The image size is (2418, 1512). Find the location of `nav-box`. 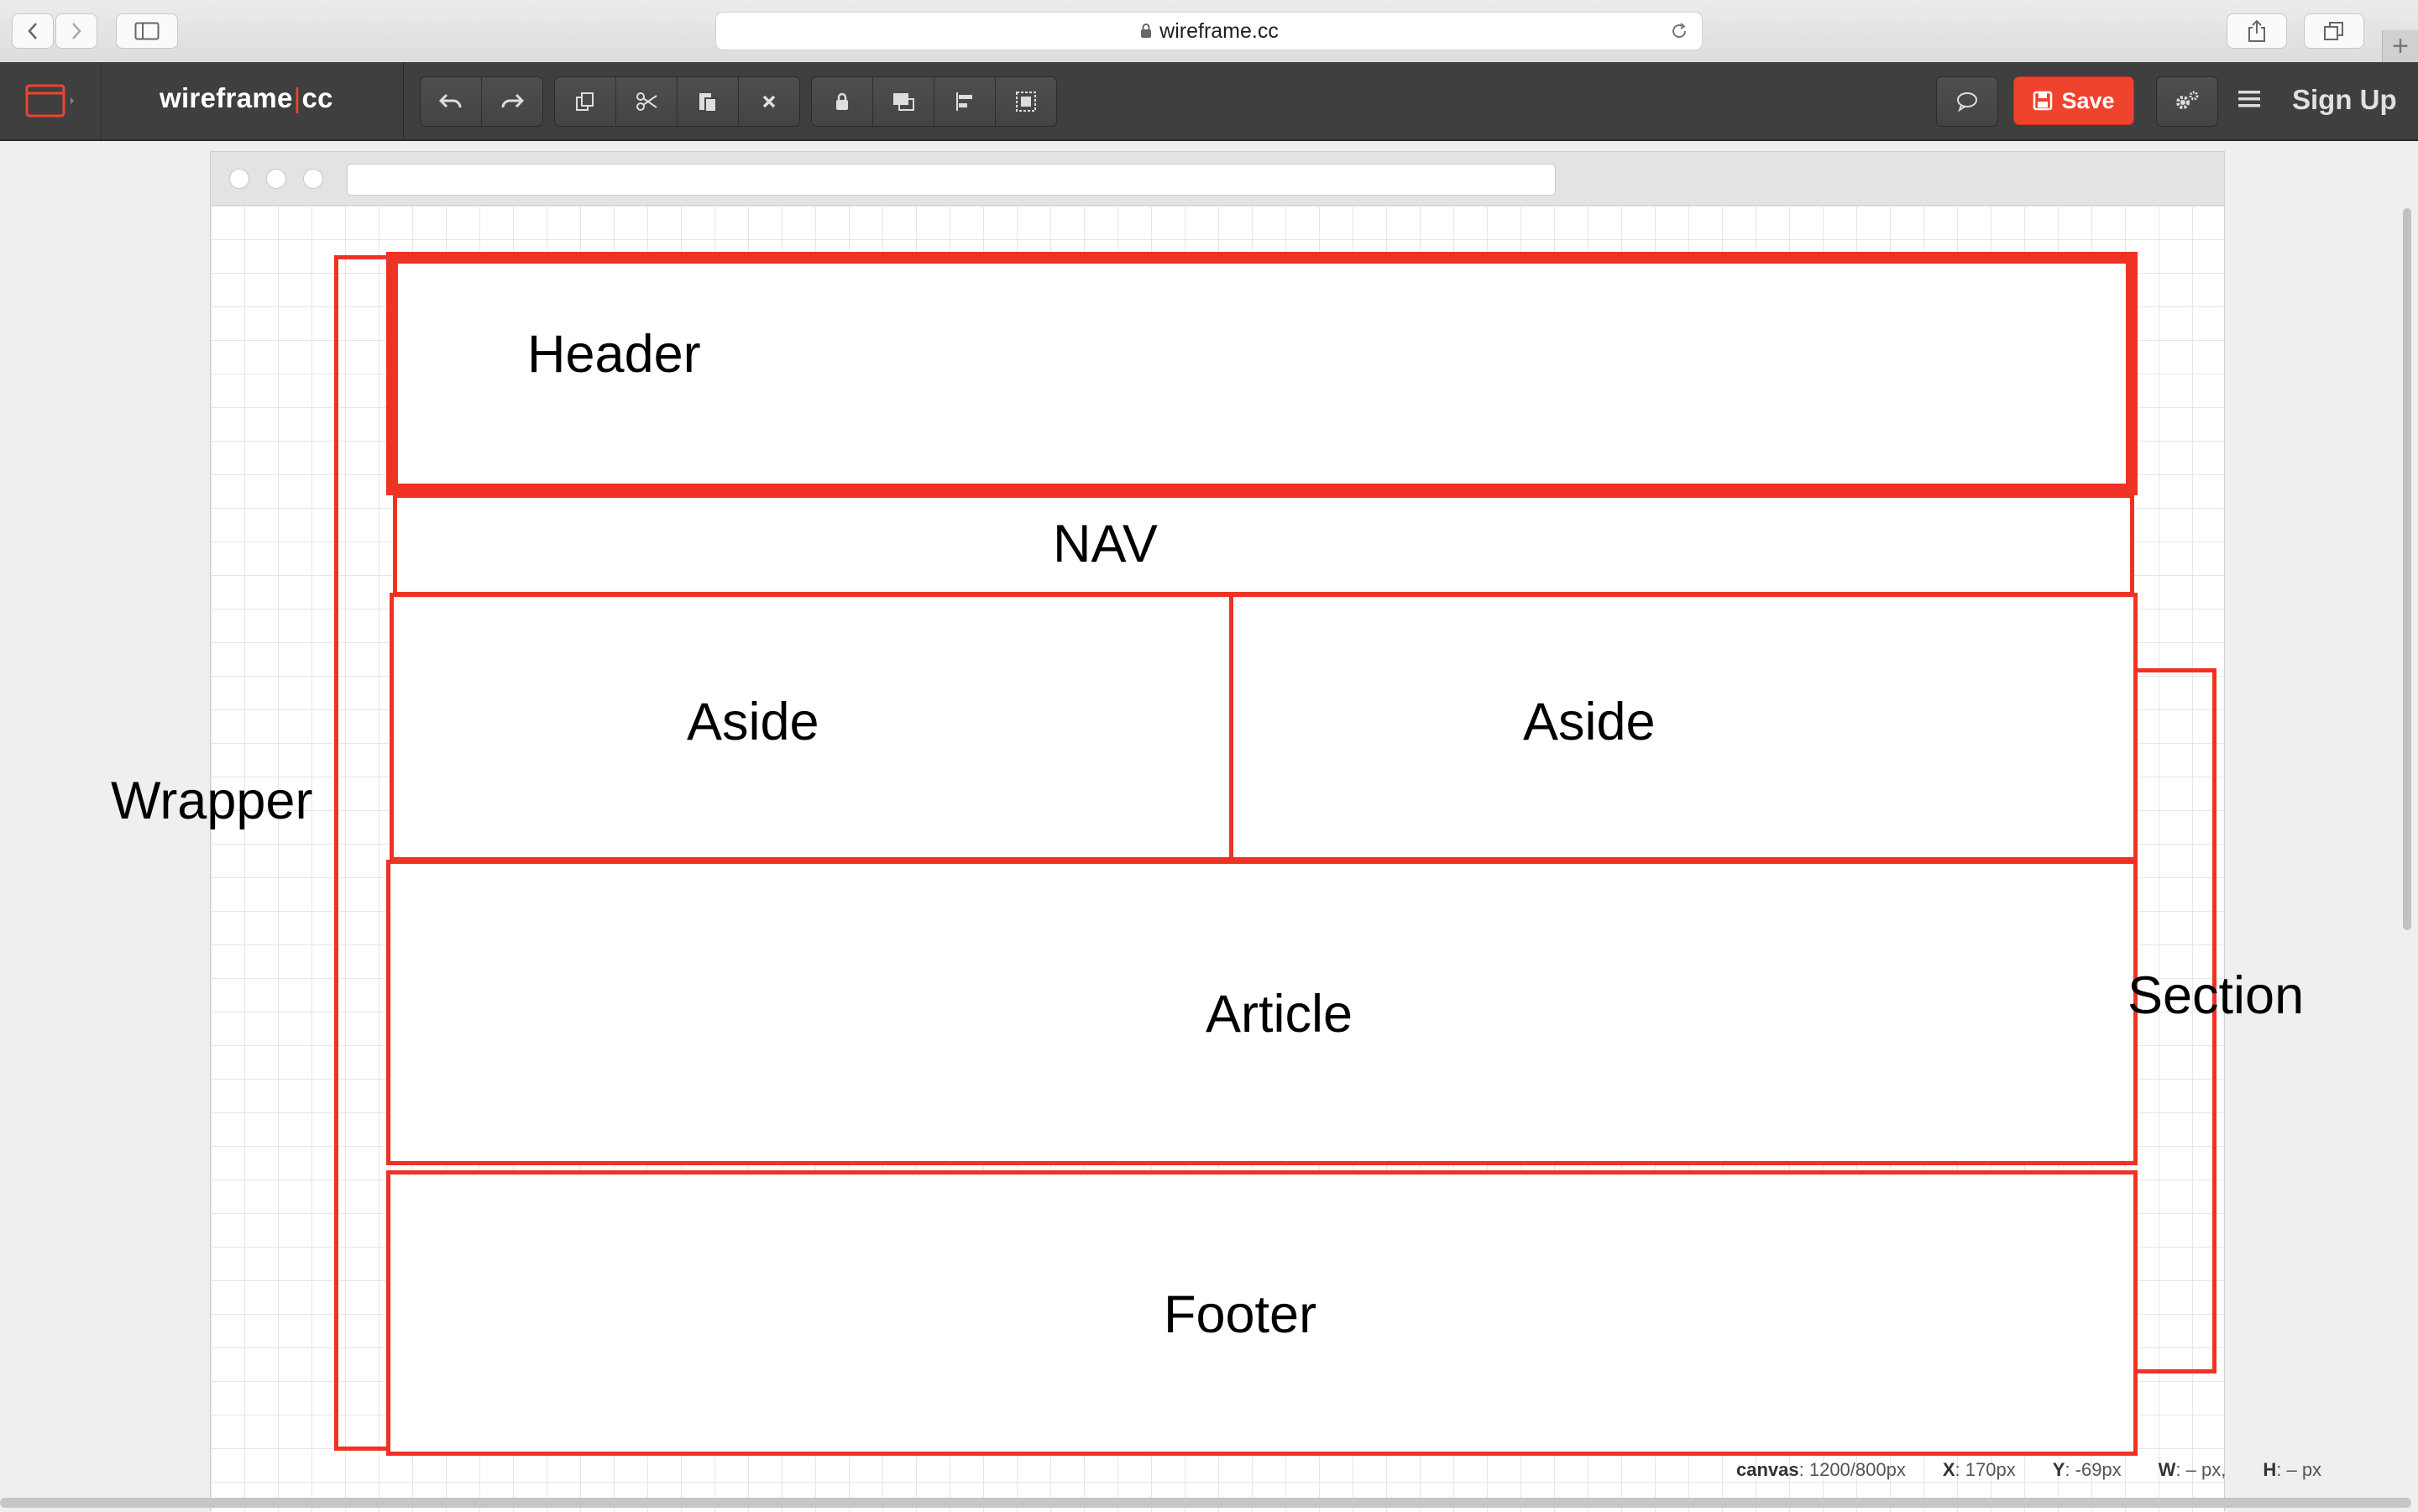

nav-box is located at coordinates (1263, 545).